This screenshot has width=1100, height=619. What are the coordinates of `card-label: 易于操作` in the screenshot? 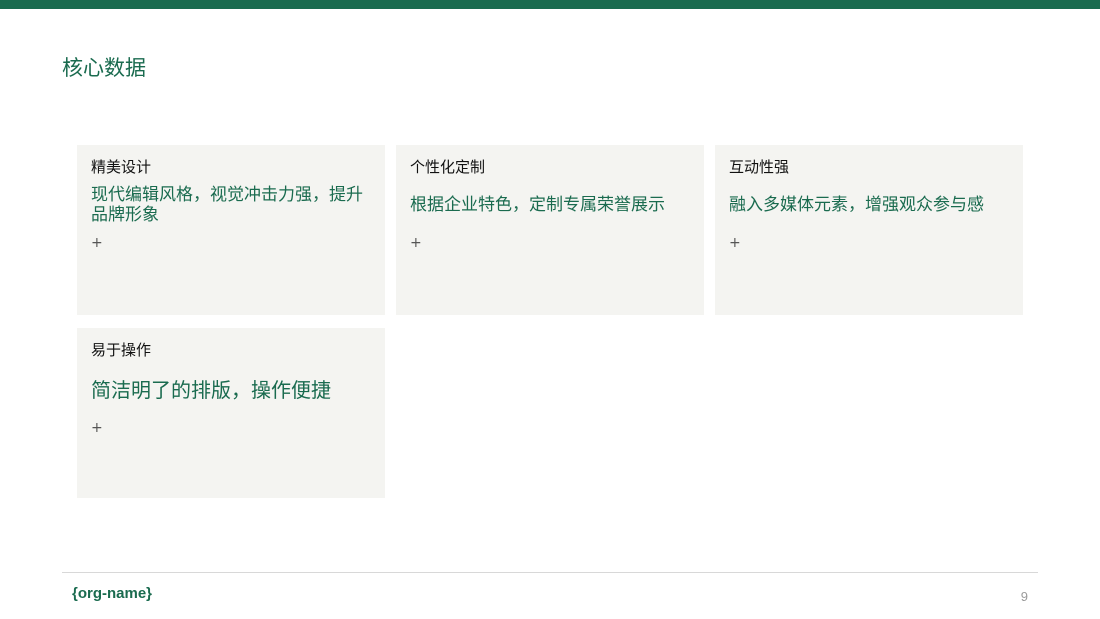 It's located at (121, 350).